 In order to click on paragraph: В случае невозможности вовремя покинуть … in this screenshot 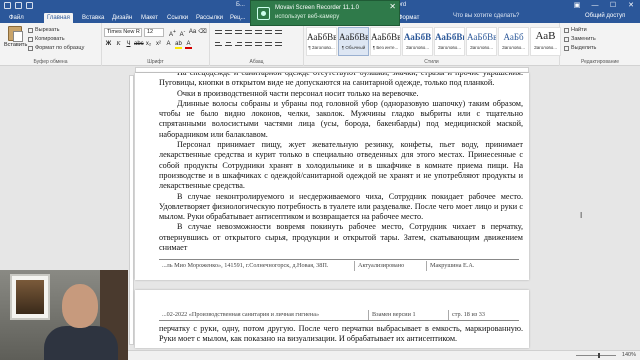, I will do `click(341, 237)`.